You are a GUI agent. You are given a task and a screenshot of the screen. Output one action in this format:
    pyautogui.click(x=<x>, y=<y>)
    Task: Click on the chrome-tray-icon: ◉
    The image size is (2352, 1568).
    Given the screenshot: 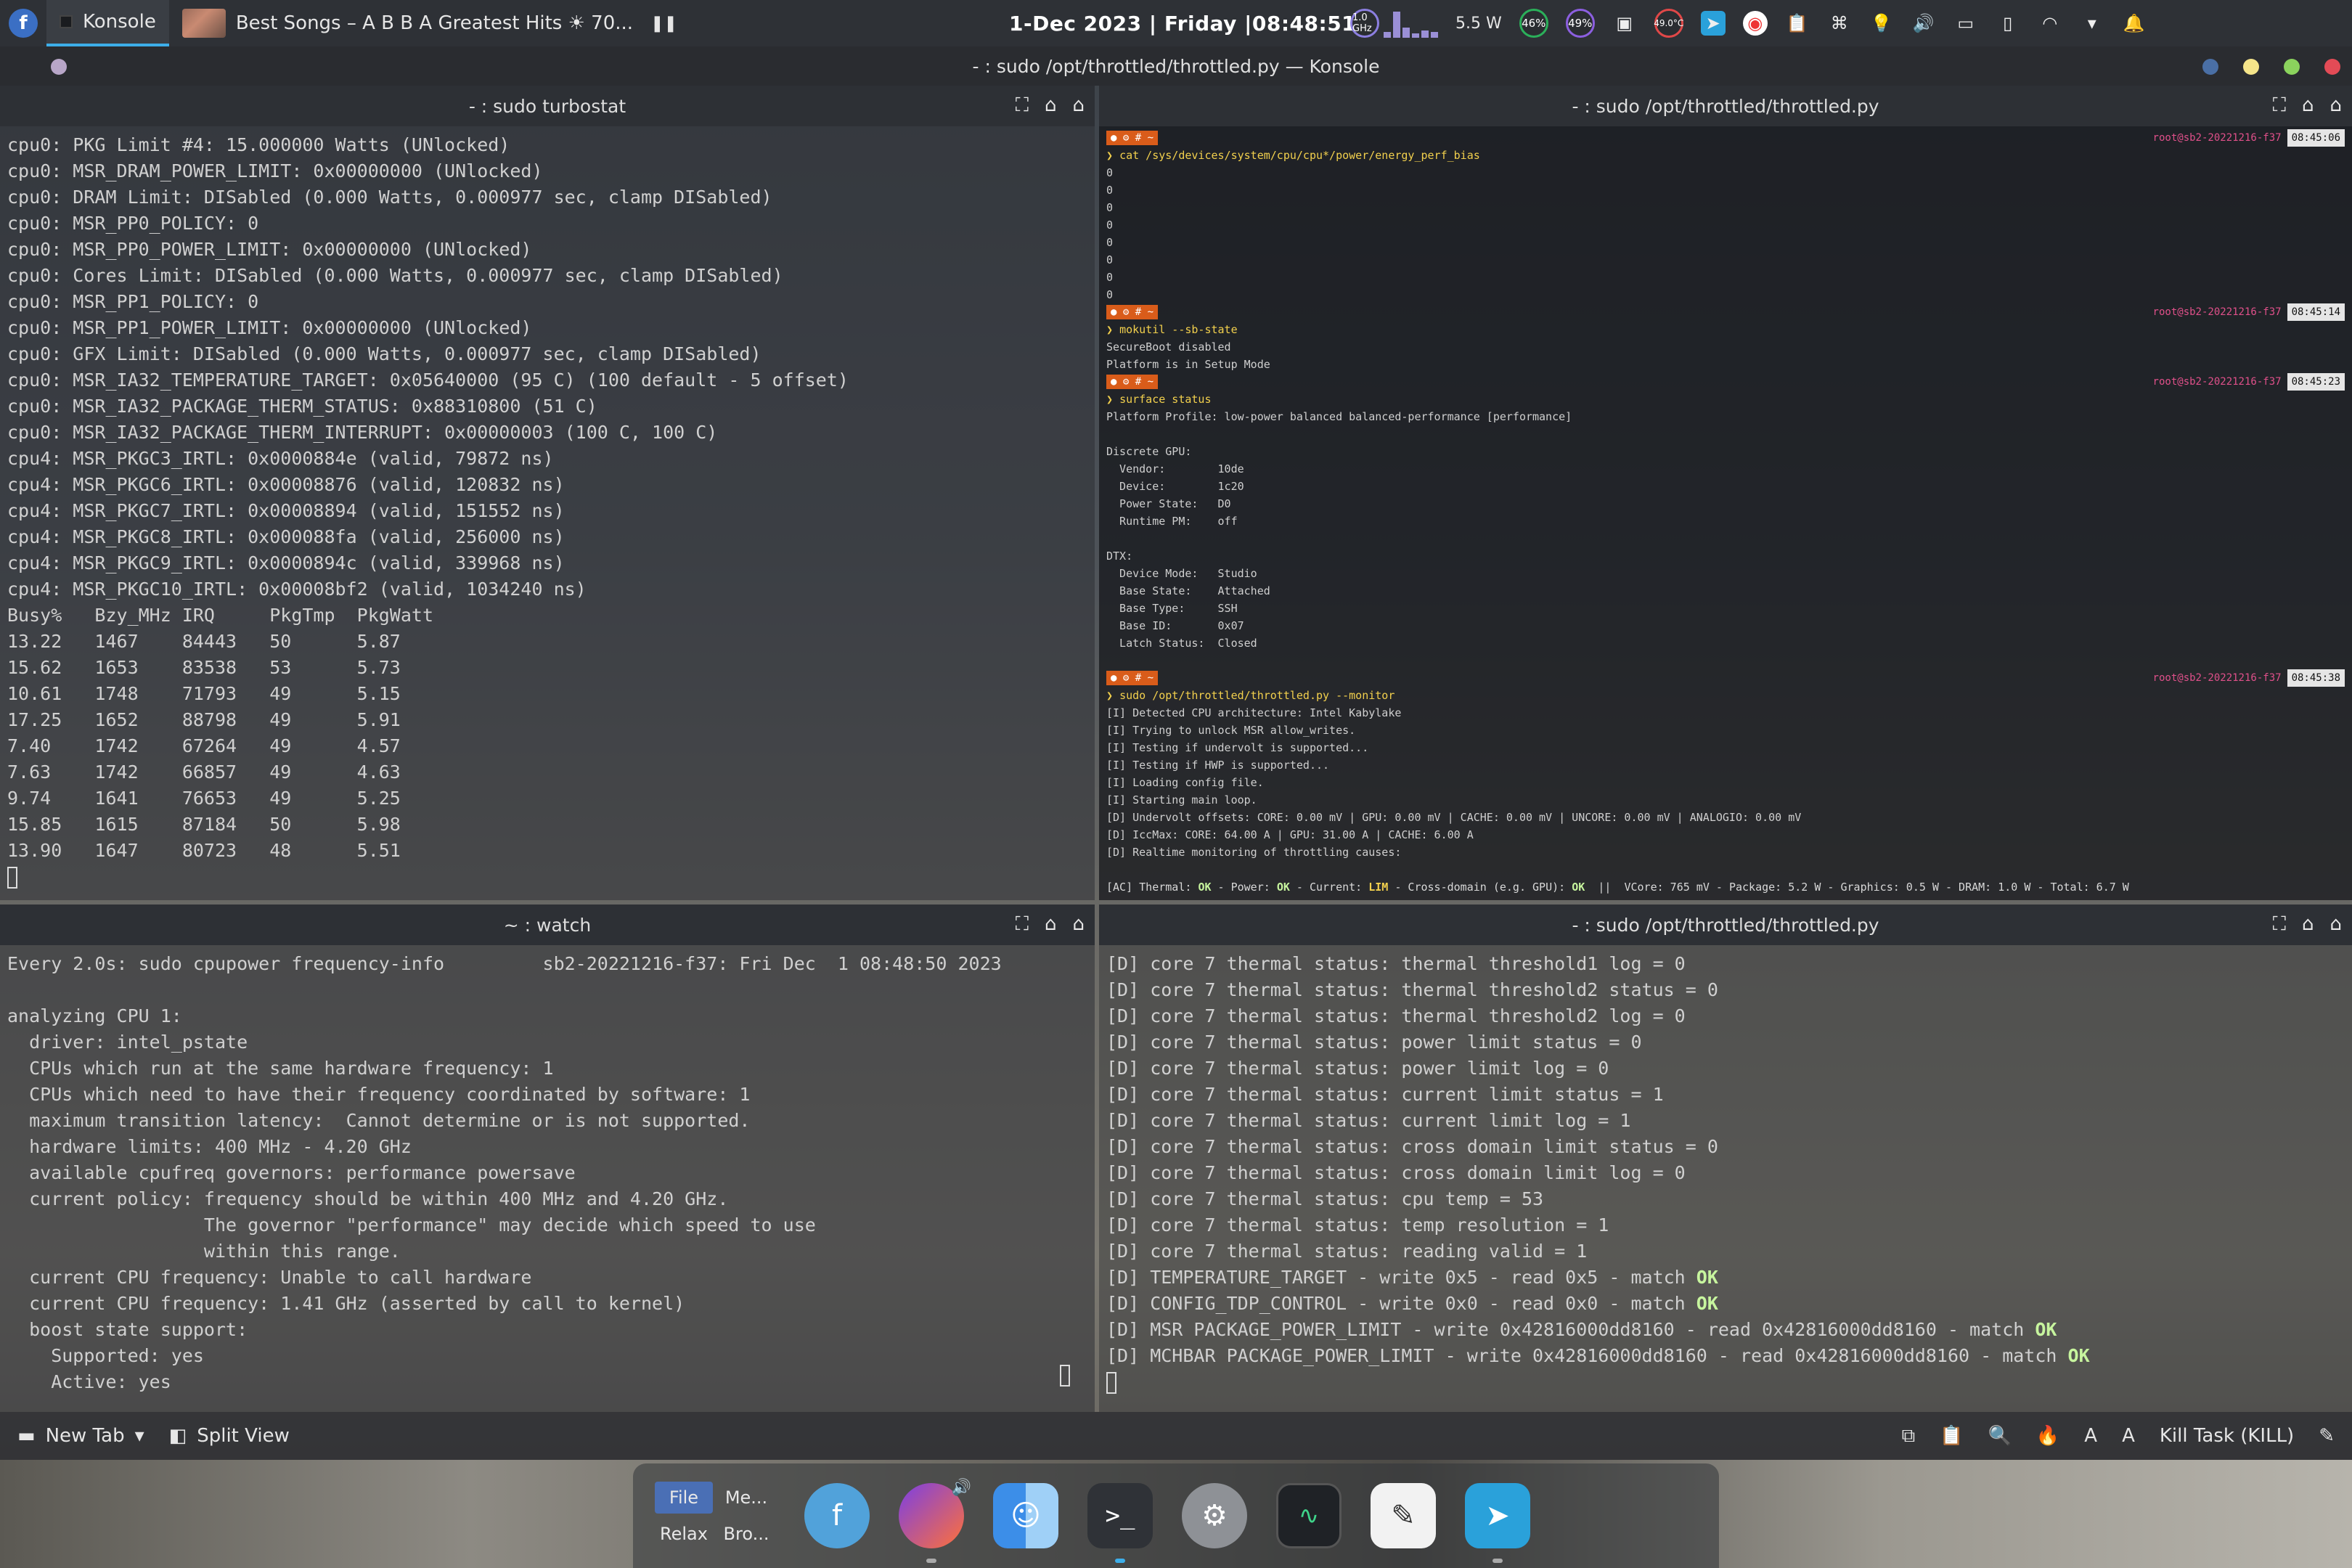 What is the action you would take?
    pyautogui.click(x=1755, y=24)
    